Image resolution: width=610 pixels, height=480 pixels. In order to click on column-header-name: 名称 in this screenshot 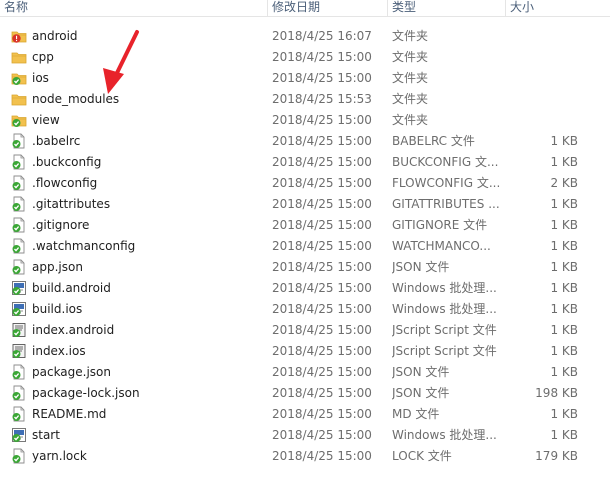, I will do `click(134, 8)`.